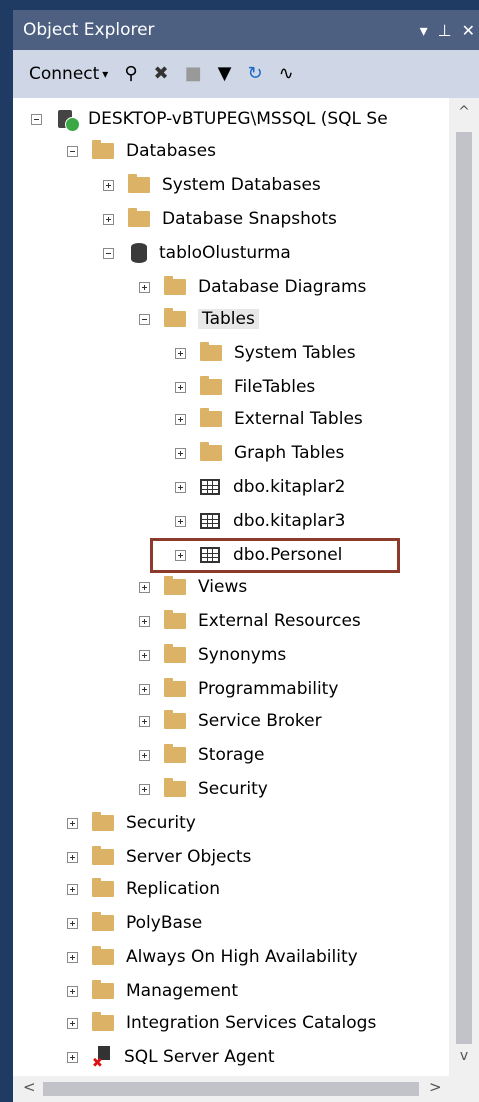 The image size is (479, 1102). What do you see at coordinates (193, 587) in the screenshot?
I see `tree-node-views: Views` at bounding box center [193, 587].